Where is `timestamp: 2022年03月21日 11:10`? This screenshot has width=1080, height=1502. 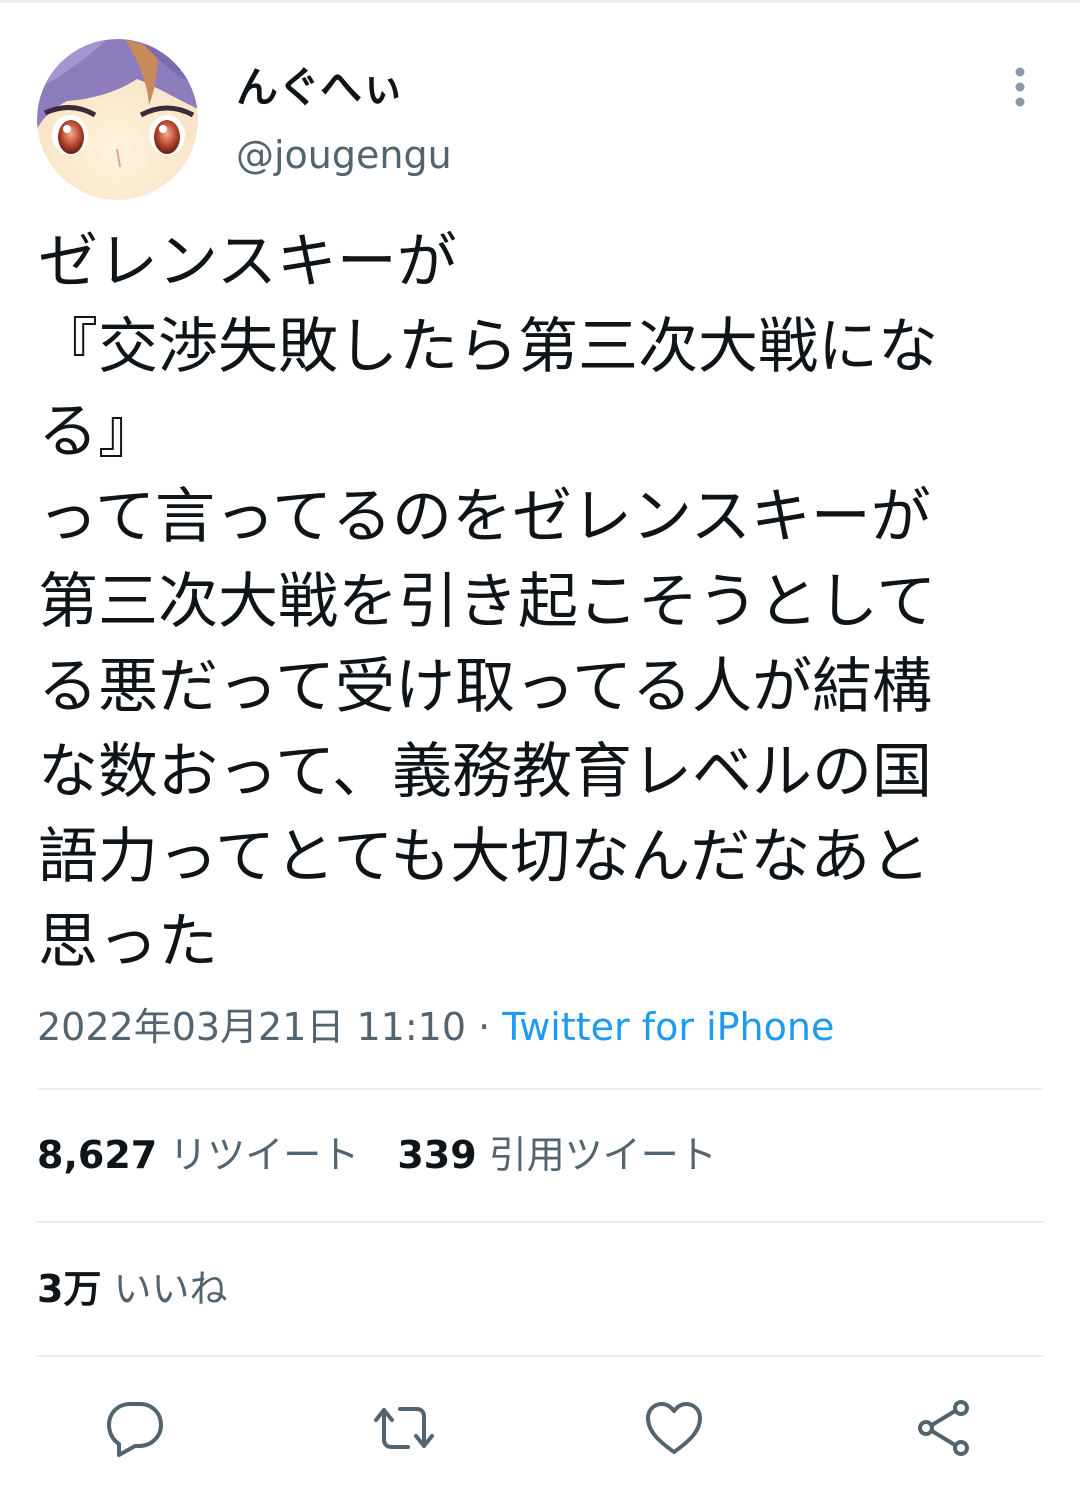
timestamp: 2022年03月21日 11:10 is located at coordinates (251, 1027).